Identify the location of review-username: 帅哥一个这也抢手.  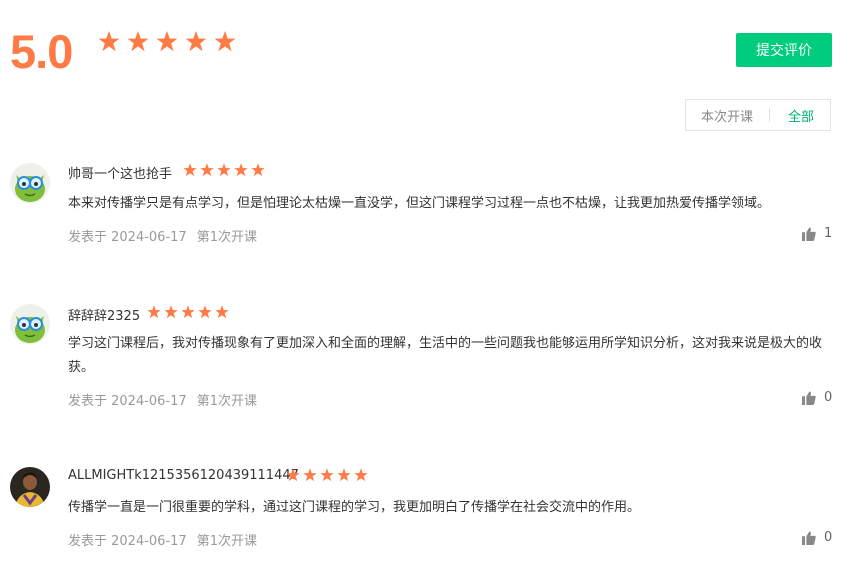
(120, 172).